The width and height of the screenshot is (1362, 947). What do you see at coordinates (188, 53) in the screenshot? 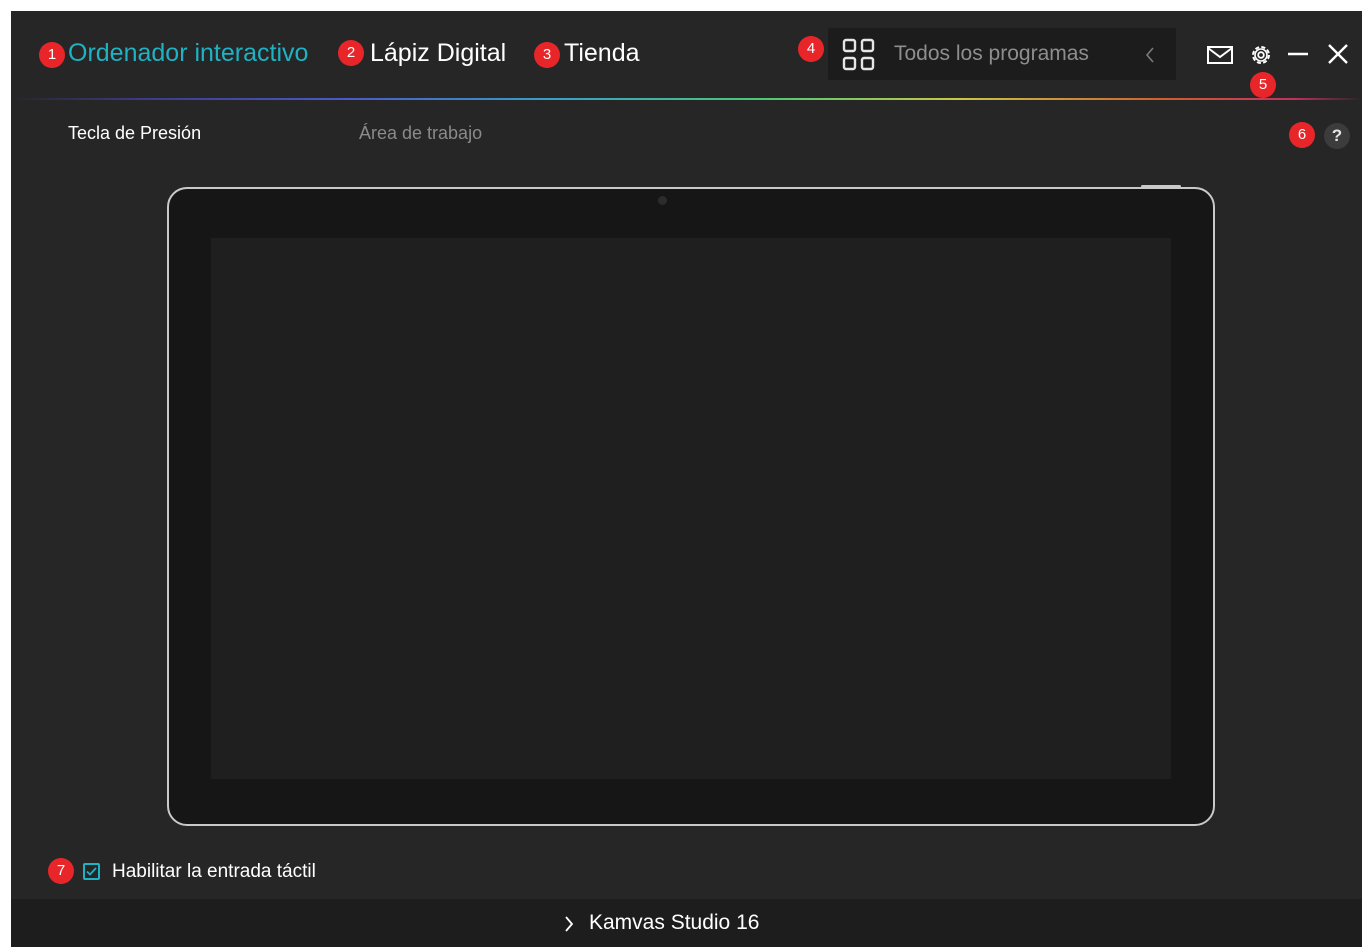
I see `nav-ordenador-interactivo: Ordenador interactivo` at bounding box center [188, 53].